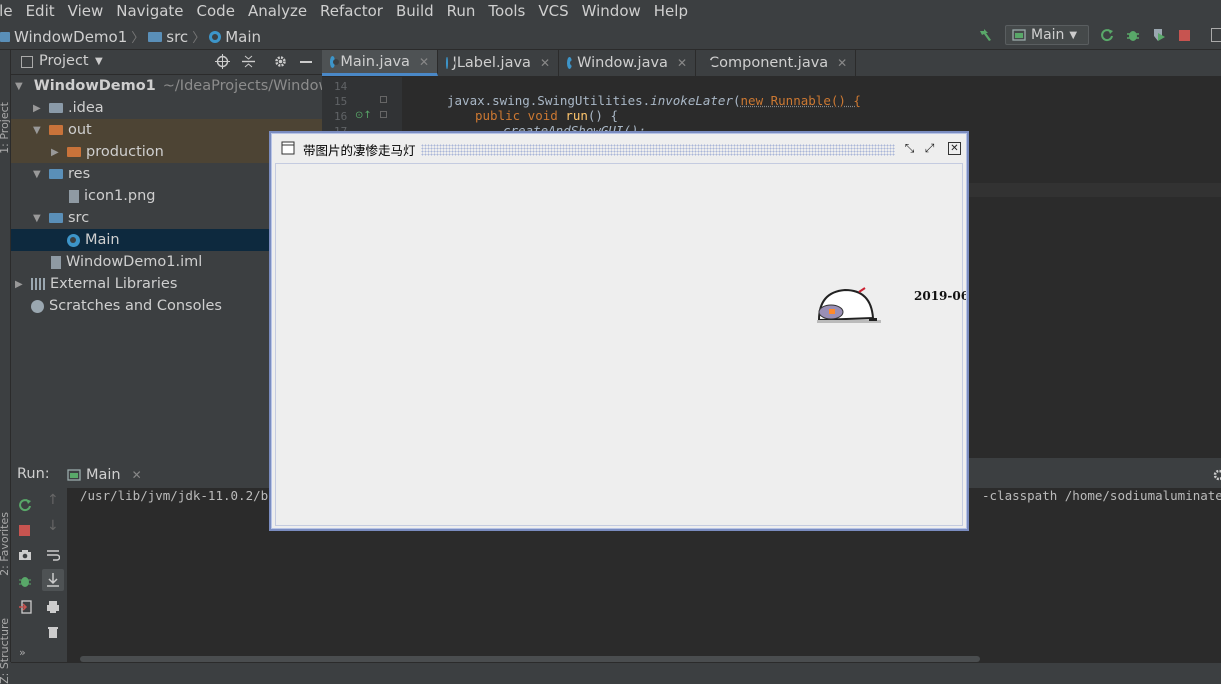 Image resolution: width=1221 pixels, height=684 pixels. Describe the element at coordinates (363, 115) in the screenshot. I see `override-marker-icon: ⊙↑` at that location.